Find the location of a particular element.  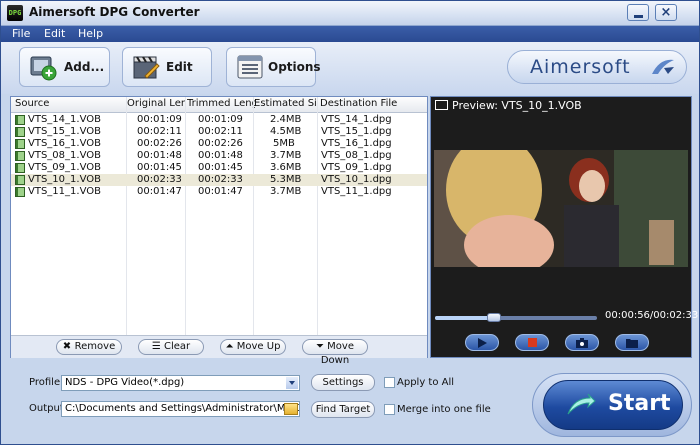

cell-source: VTS_15_1.VOB is located at coordinates (64, 131).